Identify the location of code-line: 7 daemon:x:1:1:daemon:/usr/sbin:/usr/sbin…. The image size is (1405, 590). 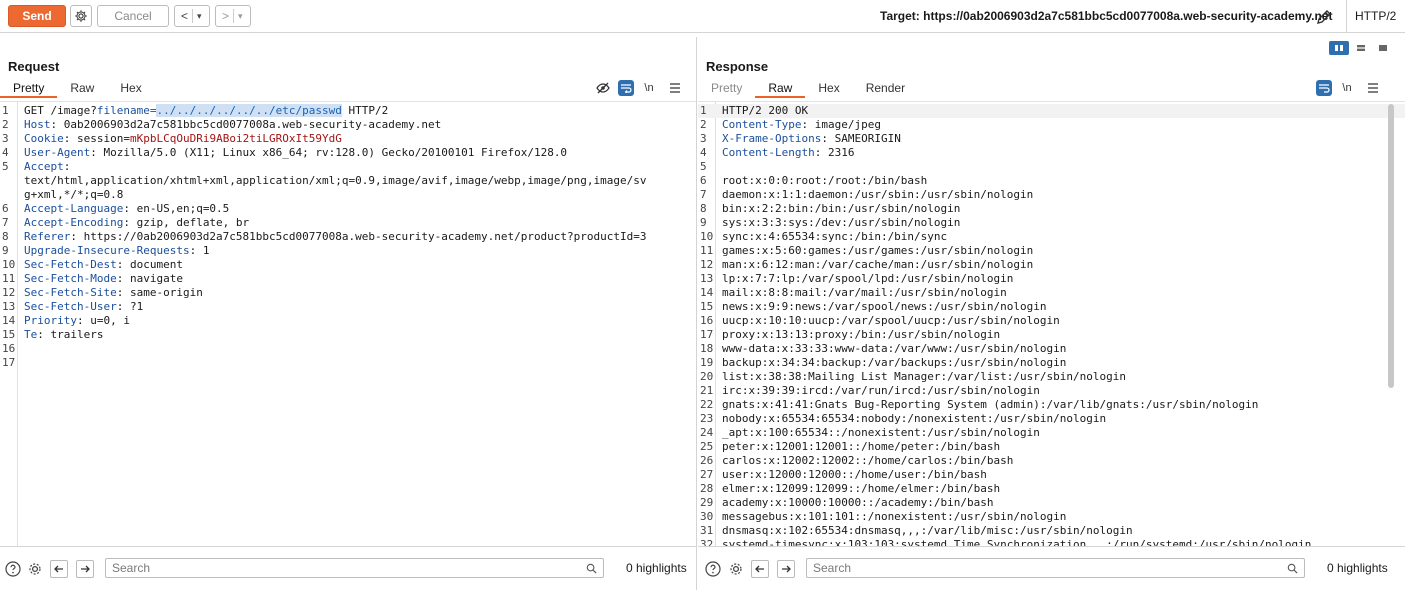
(1051, 195).